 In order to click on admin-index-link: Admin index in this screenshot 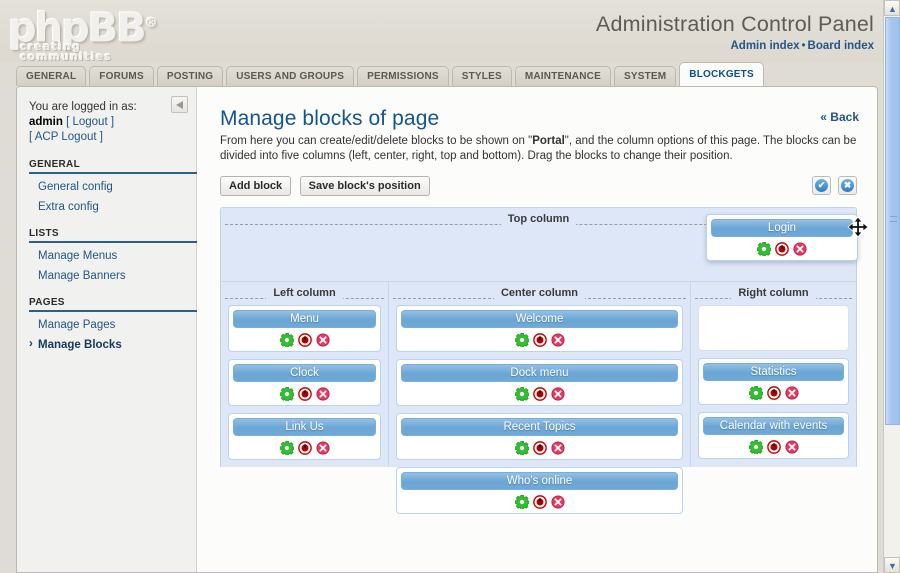, I will do `click(764, 46)`.